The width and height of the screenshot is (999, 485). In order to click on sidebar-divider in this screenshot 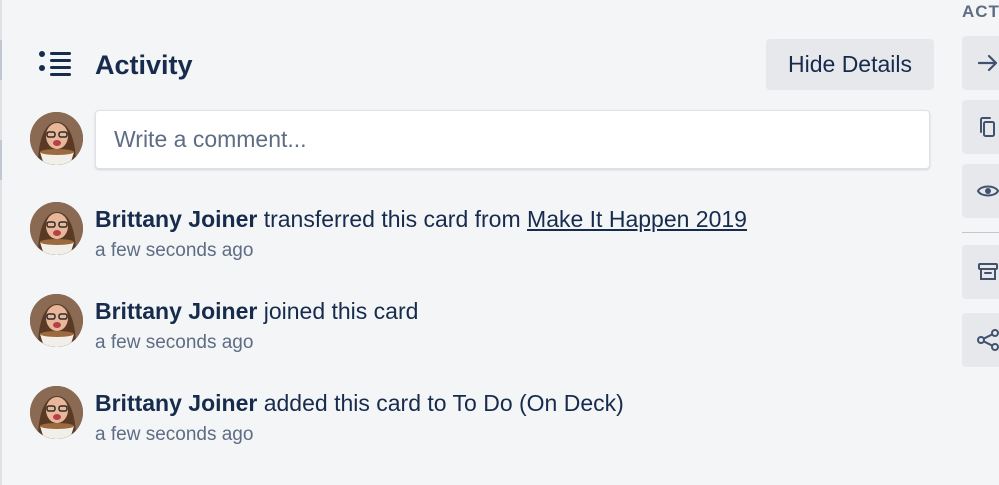, I will do `click(980, 232)`.